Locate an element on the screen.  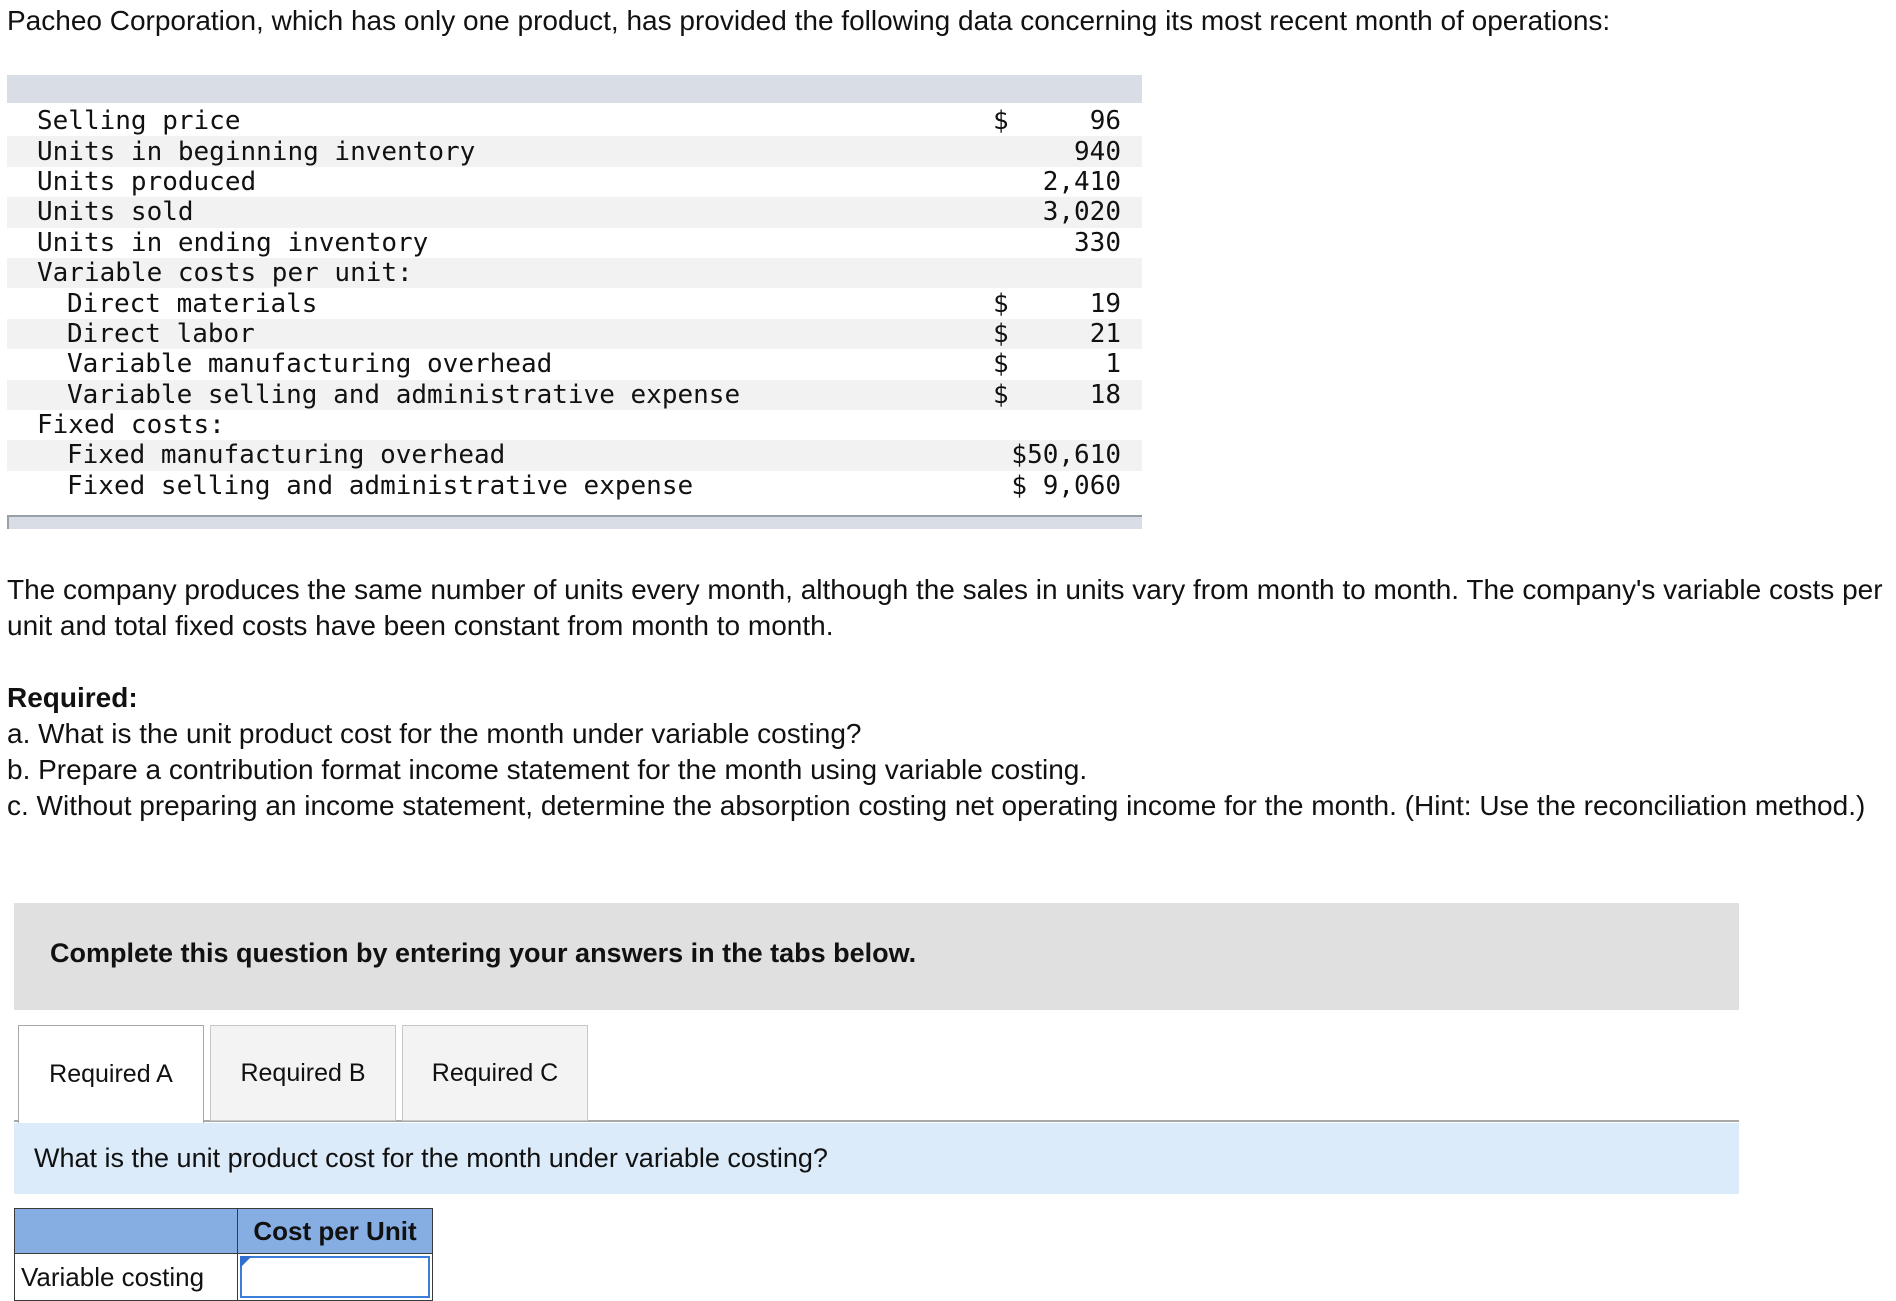
data-row-label: Direct labor is located at coordinates (161, 333).